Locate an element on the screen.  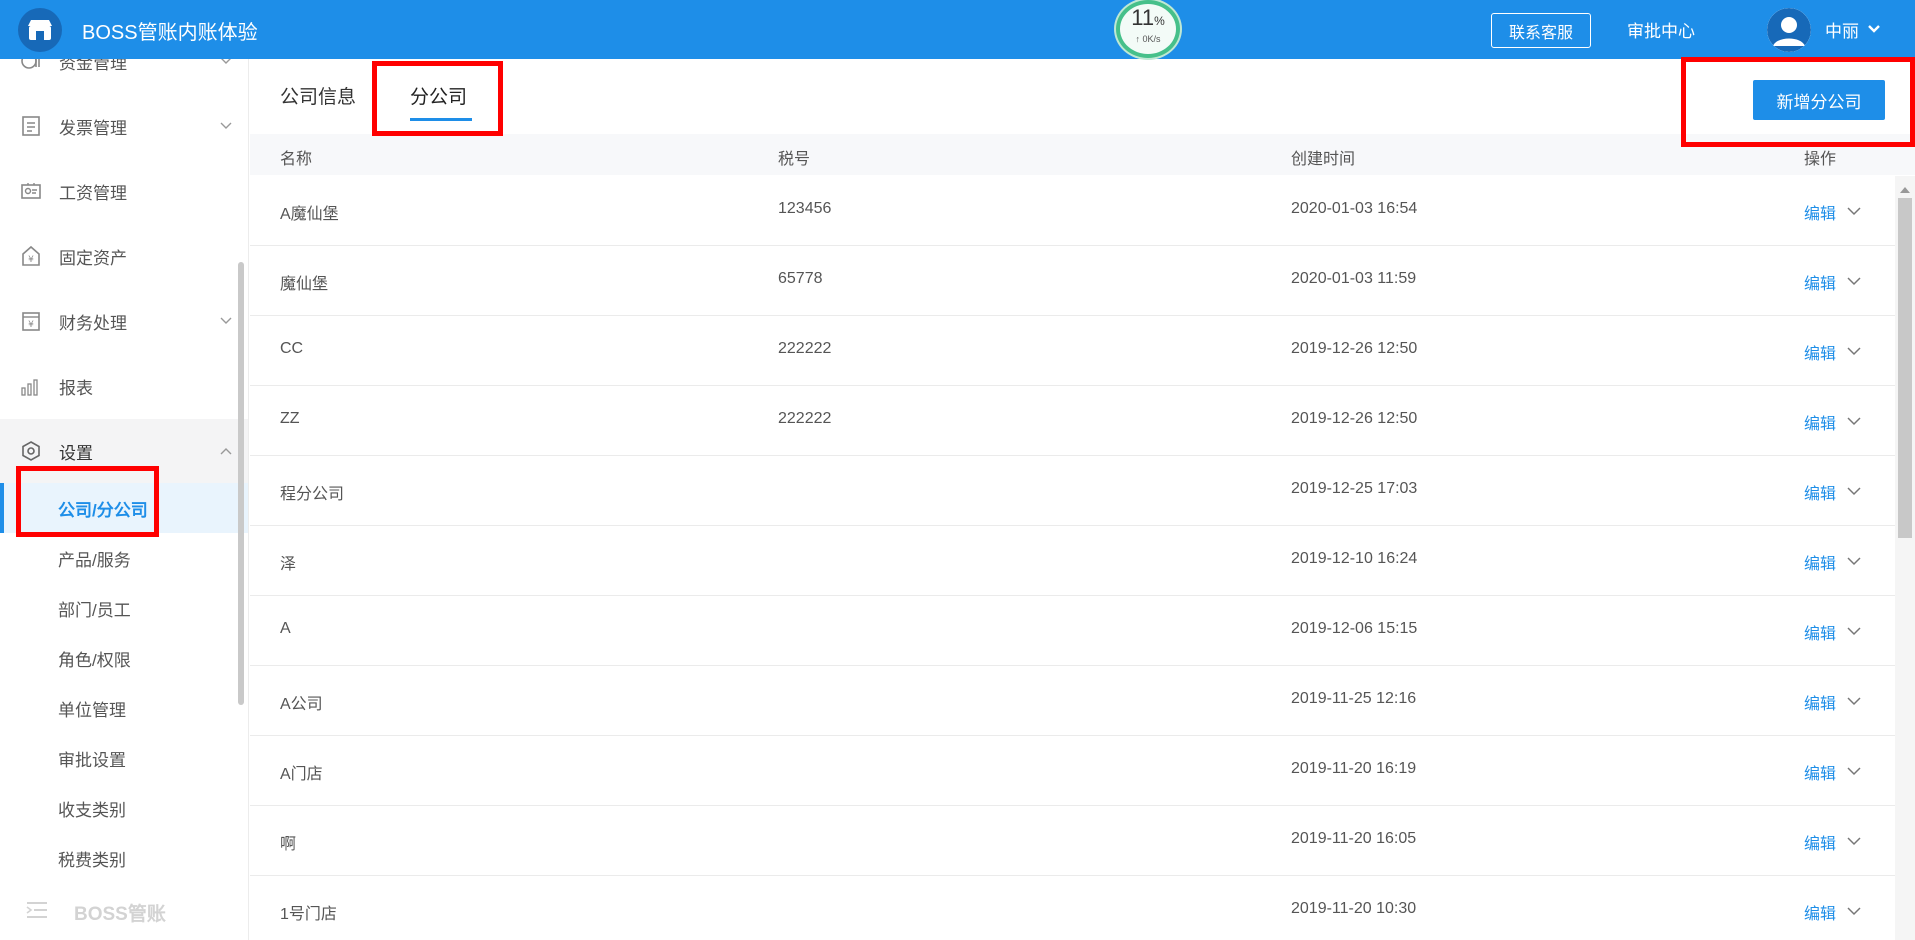
cell-name: 魔仙堡 is located at coordinates (304, 284).